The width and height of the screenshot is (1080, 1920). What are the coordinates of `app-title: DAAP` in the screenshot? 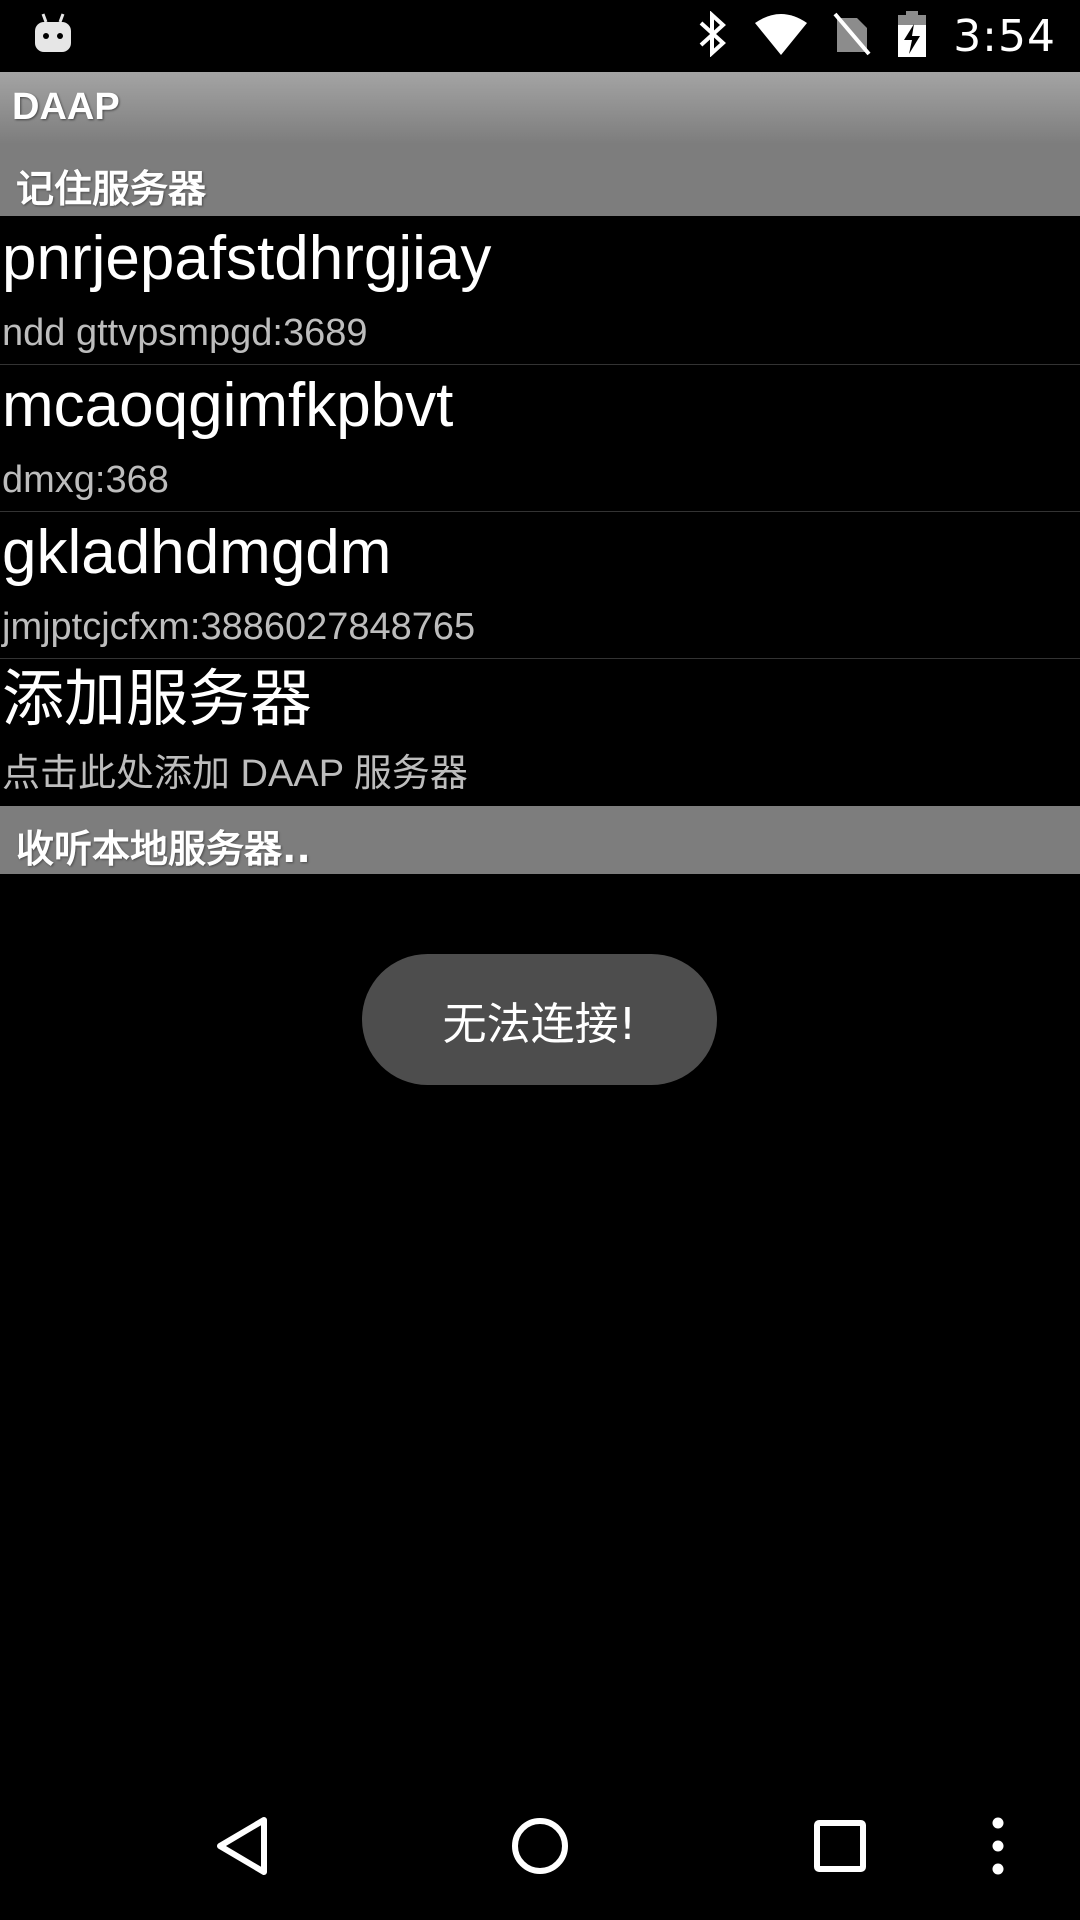 It's located at (66, 107).